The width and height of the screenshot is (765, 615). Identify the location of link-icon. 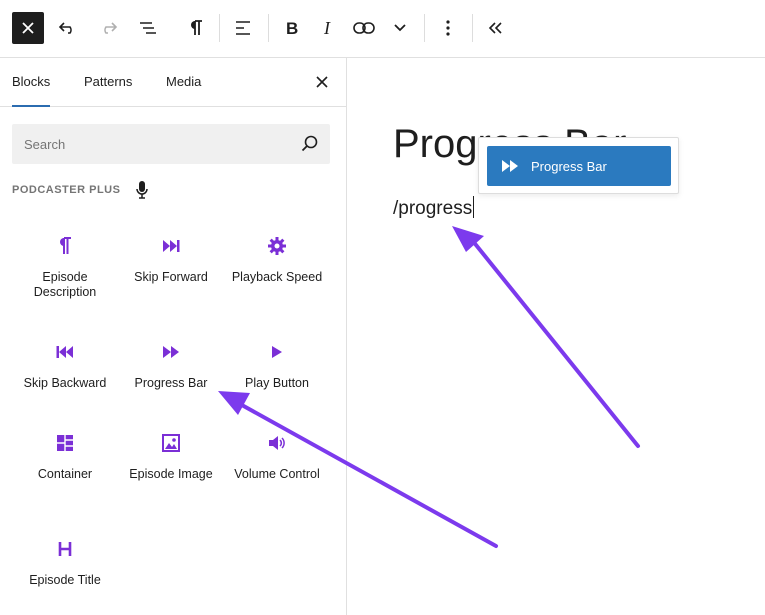
(364, 28).